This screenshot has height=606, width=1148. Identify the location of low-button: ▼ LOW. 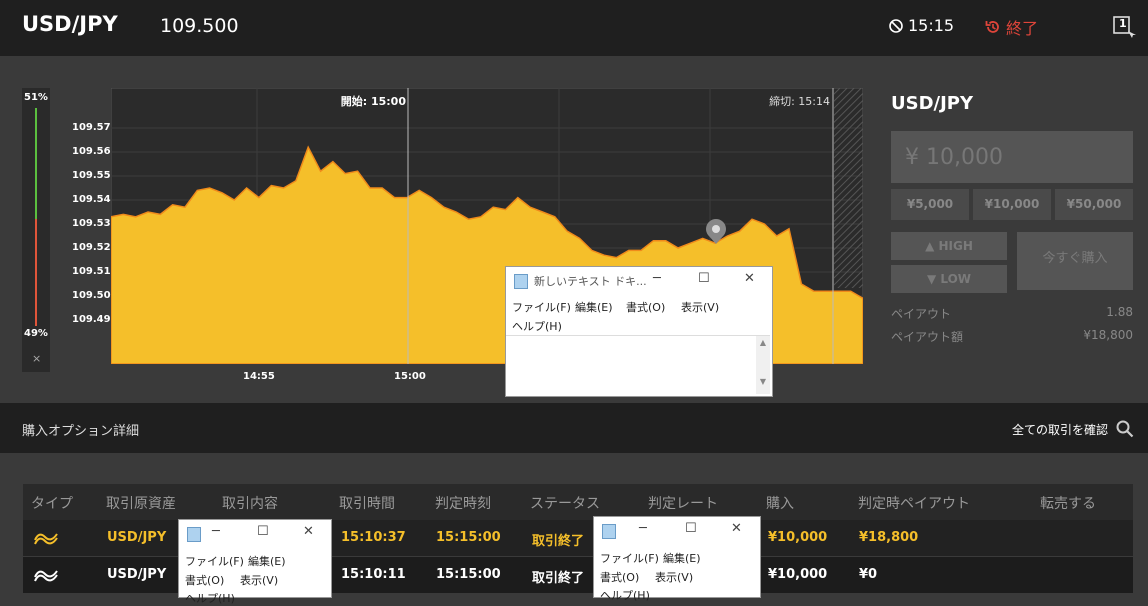
(949, 279).